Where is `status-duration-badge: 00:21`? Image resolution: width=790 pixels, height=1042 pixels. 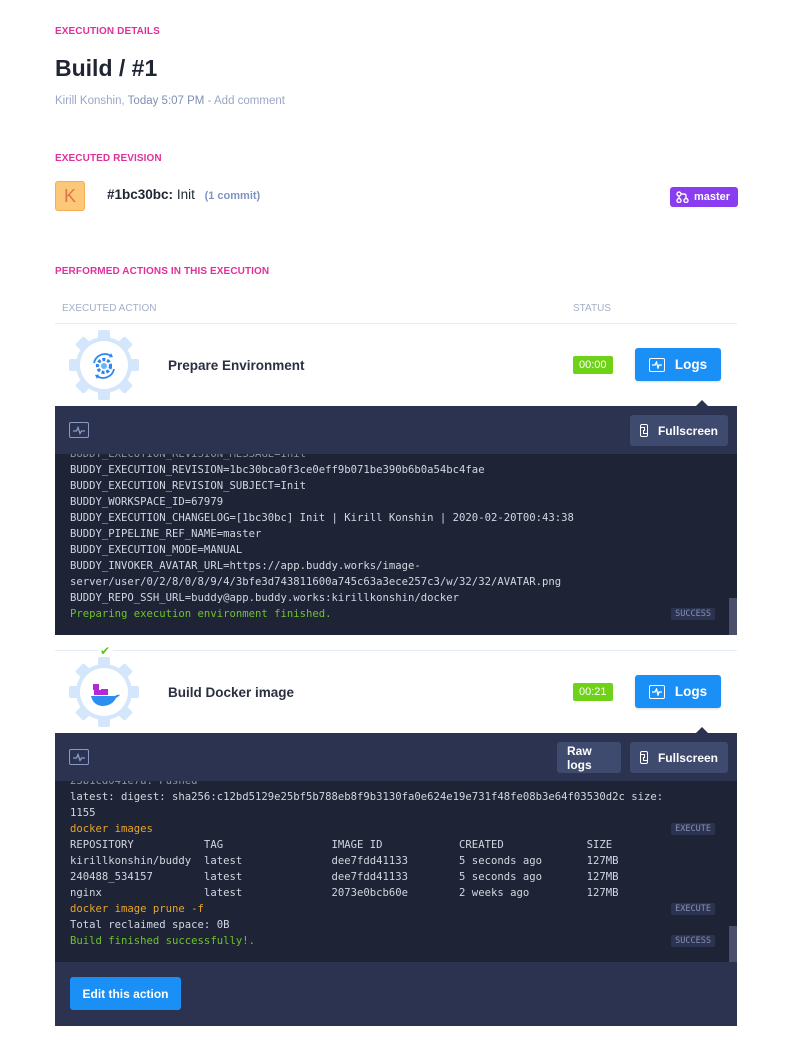
status-duration-badge: 00:21 is located at coordinates (593, 692).